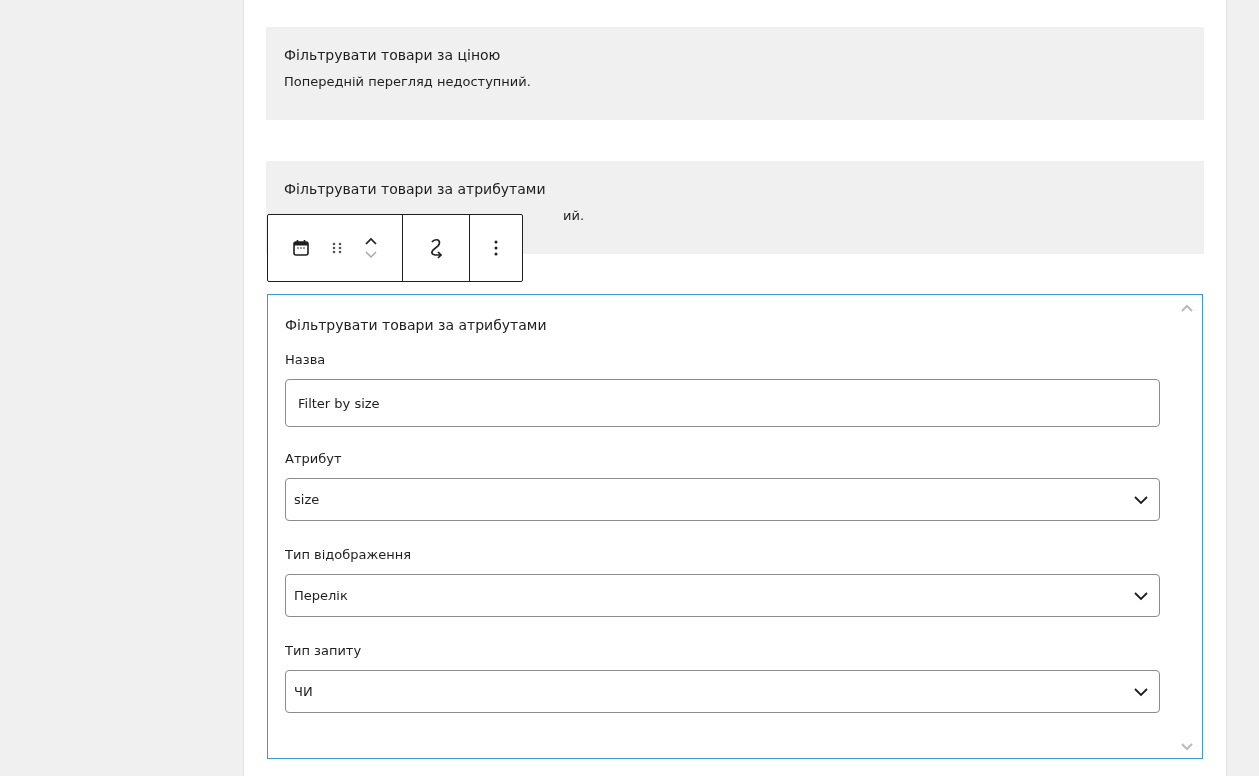 The width and height of the screenshot is (1259, 776). What do you see at coordinates (415, 189) in the screenshot?
I see `block-title: Фільтрувати товари за атрибутами` at bounding box center [415, 189].